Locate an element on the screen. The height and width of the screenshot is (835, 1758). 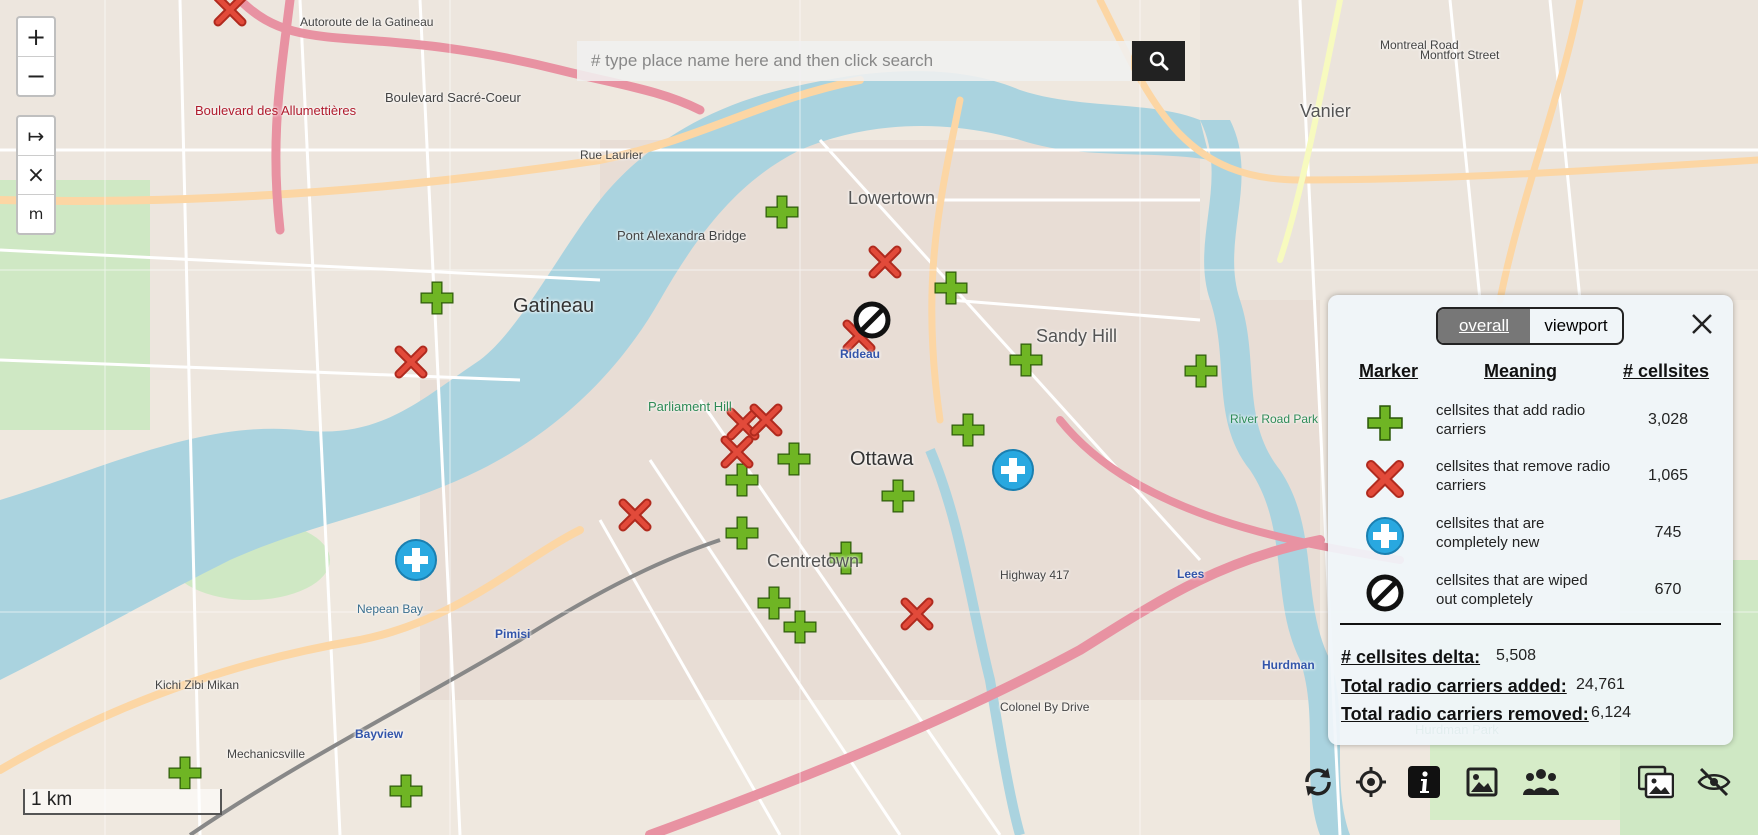
legend-meaning: cellsites that remove radio carriers is located at coordinates (1523, 476).